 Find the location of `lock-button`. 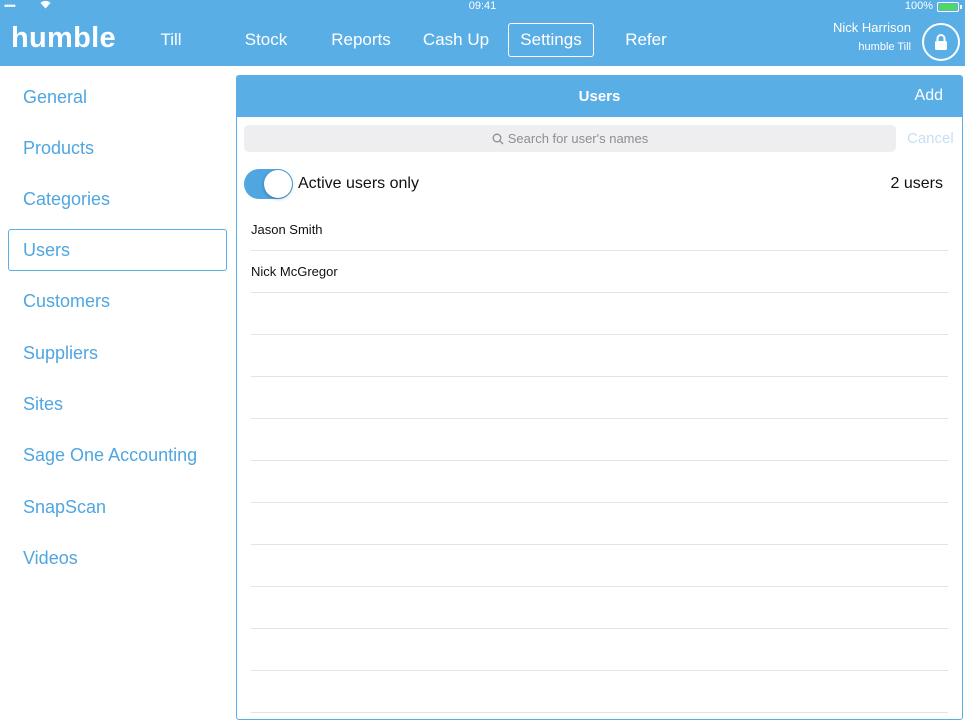

lock-button is located at coordinates (941, 42).